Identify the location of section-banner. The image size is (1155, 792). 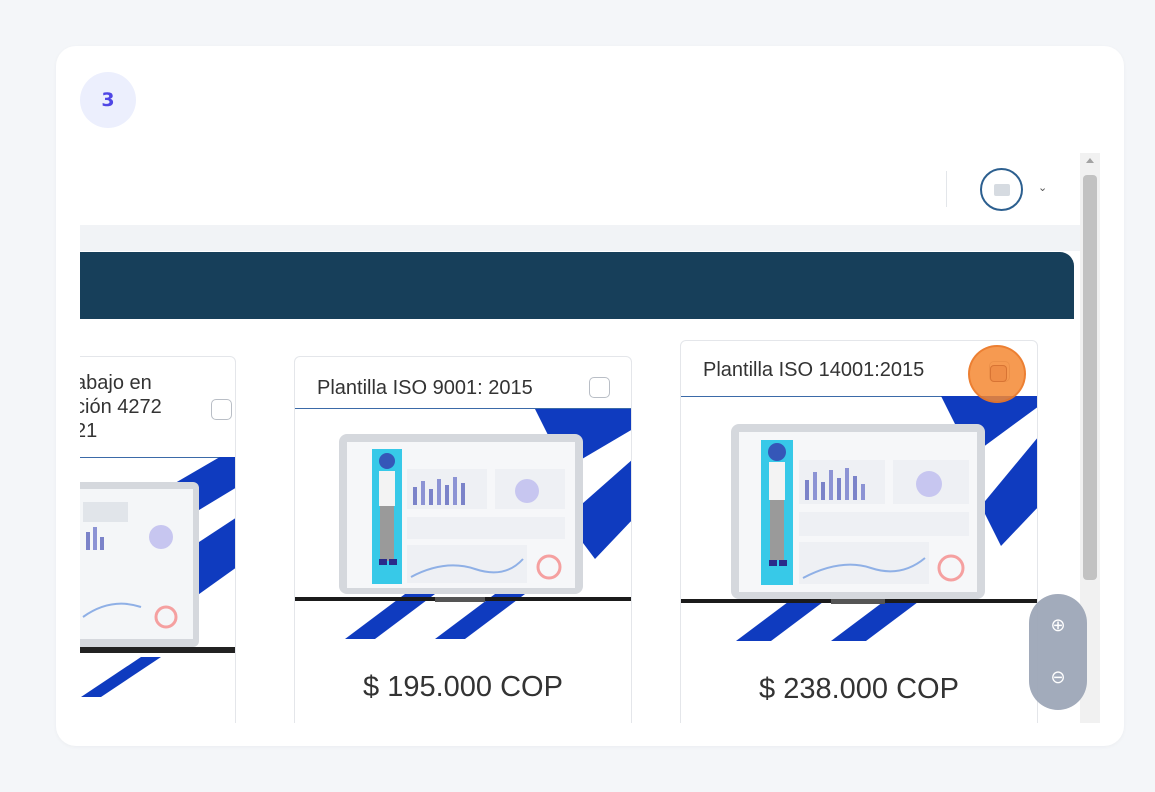
(577, 285).